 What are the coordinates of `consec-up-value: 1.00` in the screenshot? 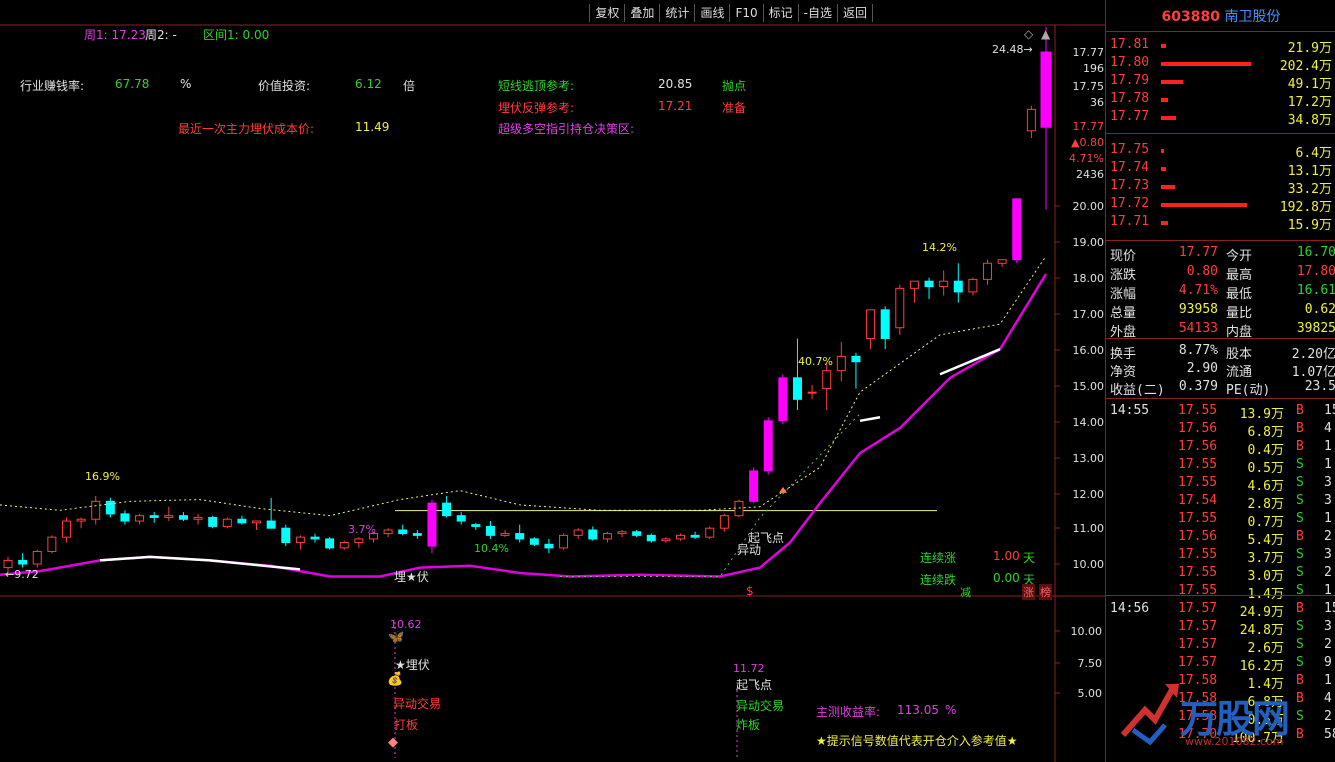 It's located at (1006, 556).